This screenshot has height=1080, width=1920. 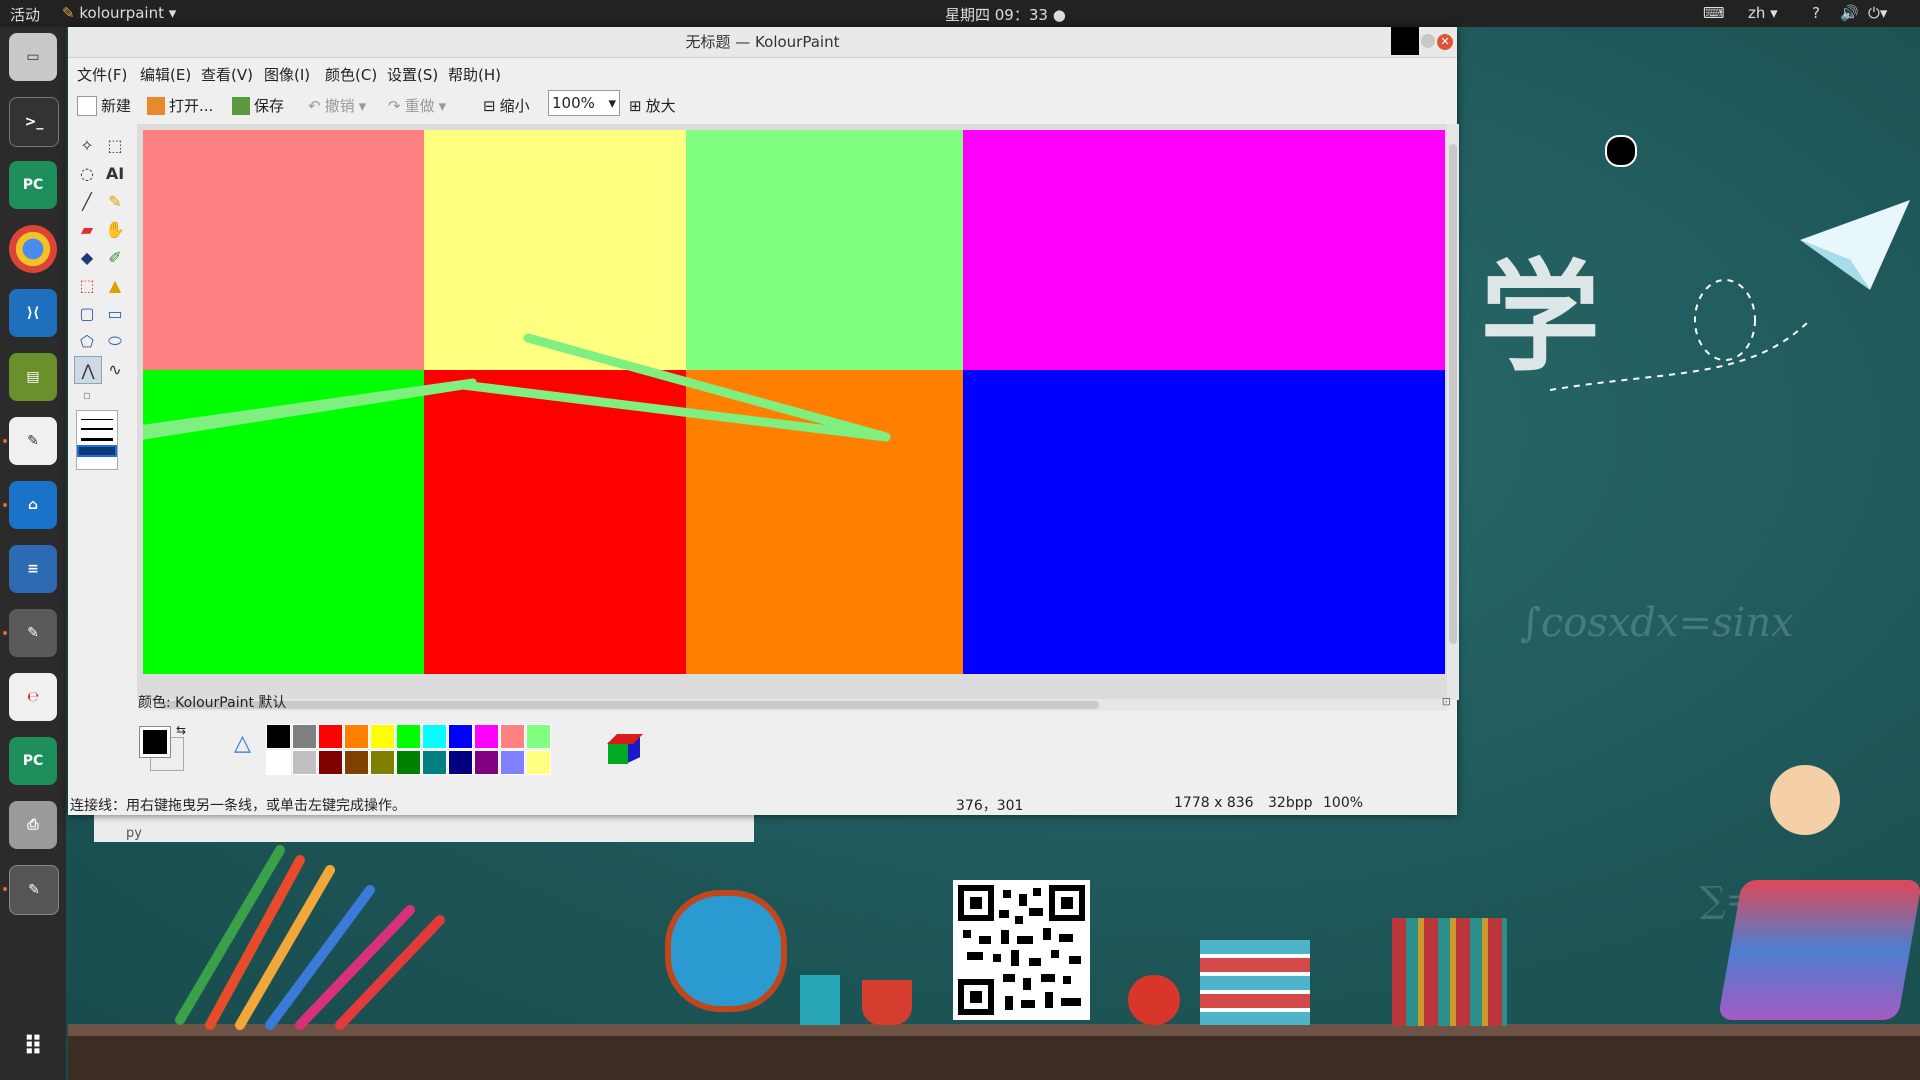 I want to click on pycharm-icon: PC, so click(x=33, y=185).